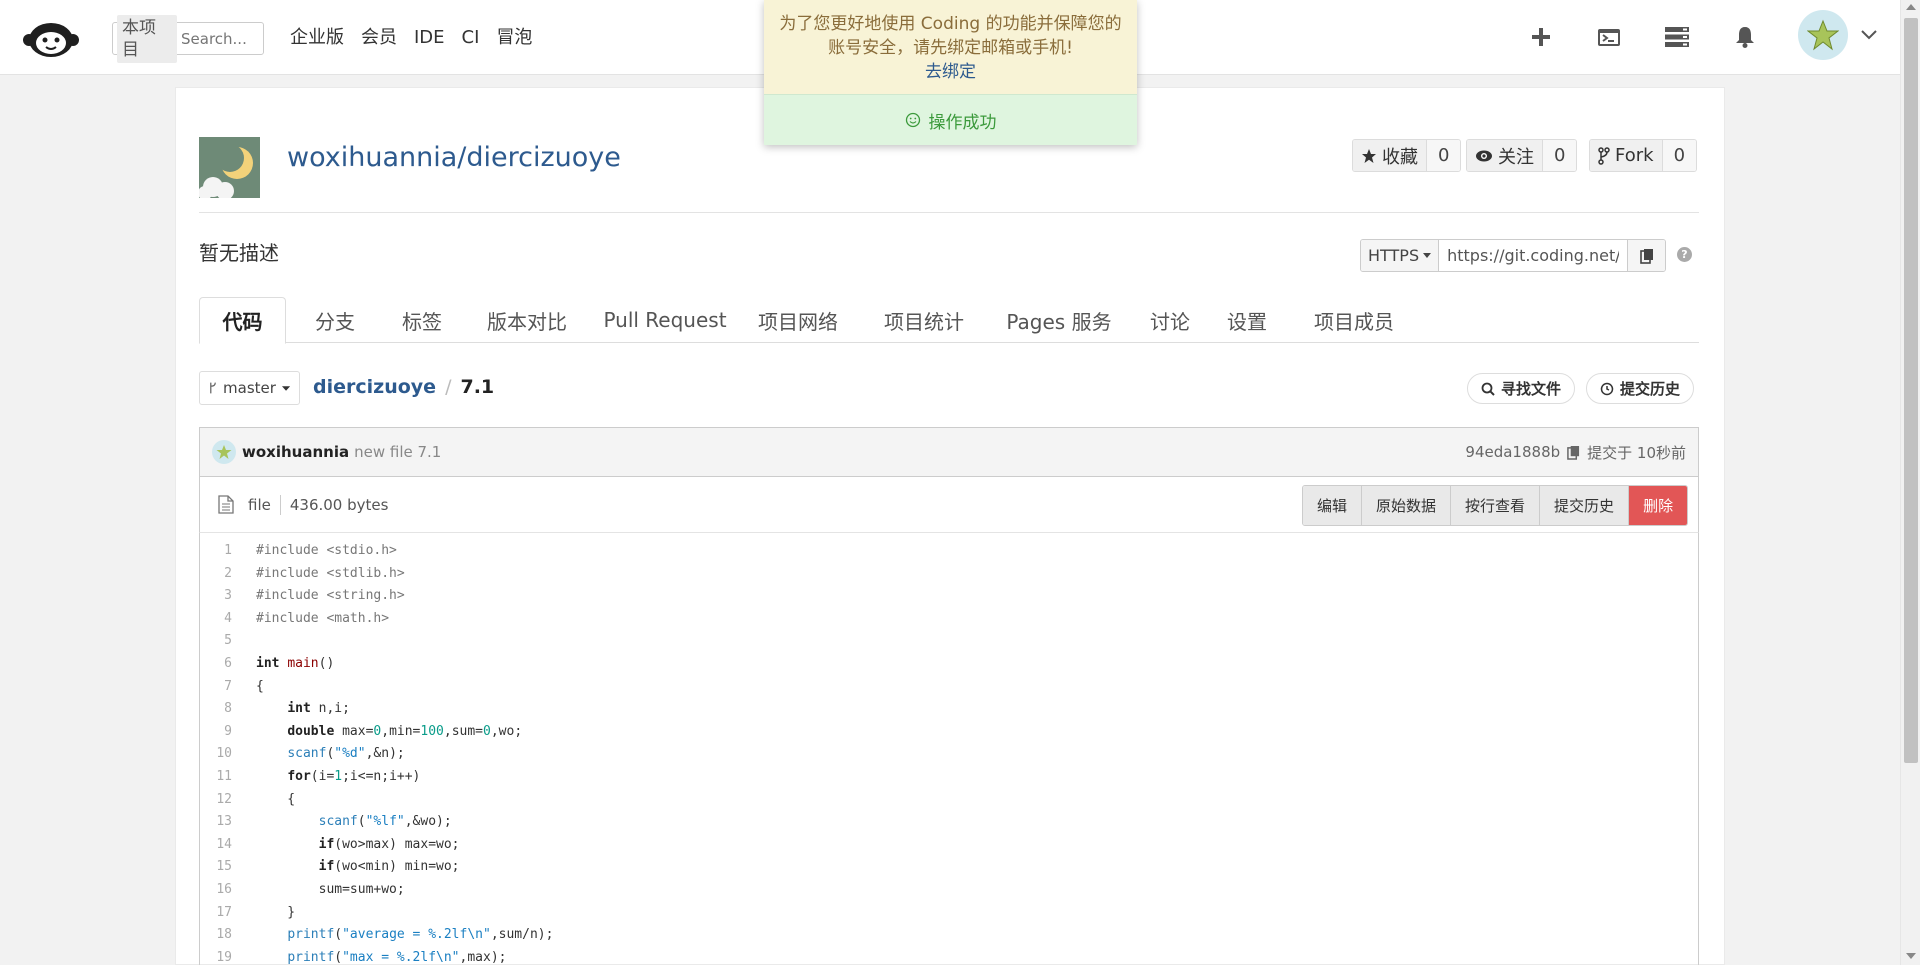  Describe the element at coordinates (1607, 388) in the screenshot. I see `clock-icon` at that location.